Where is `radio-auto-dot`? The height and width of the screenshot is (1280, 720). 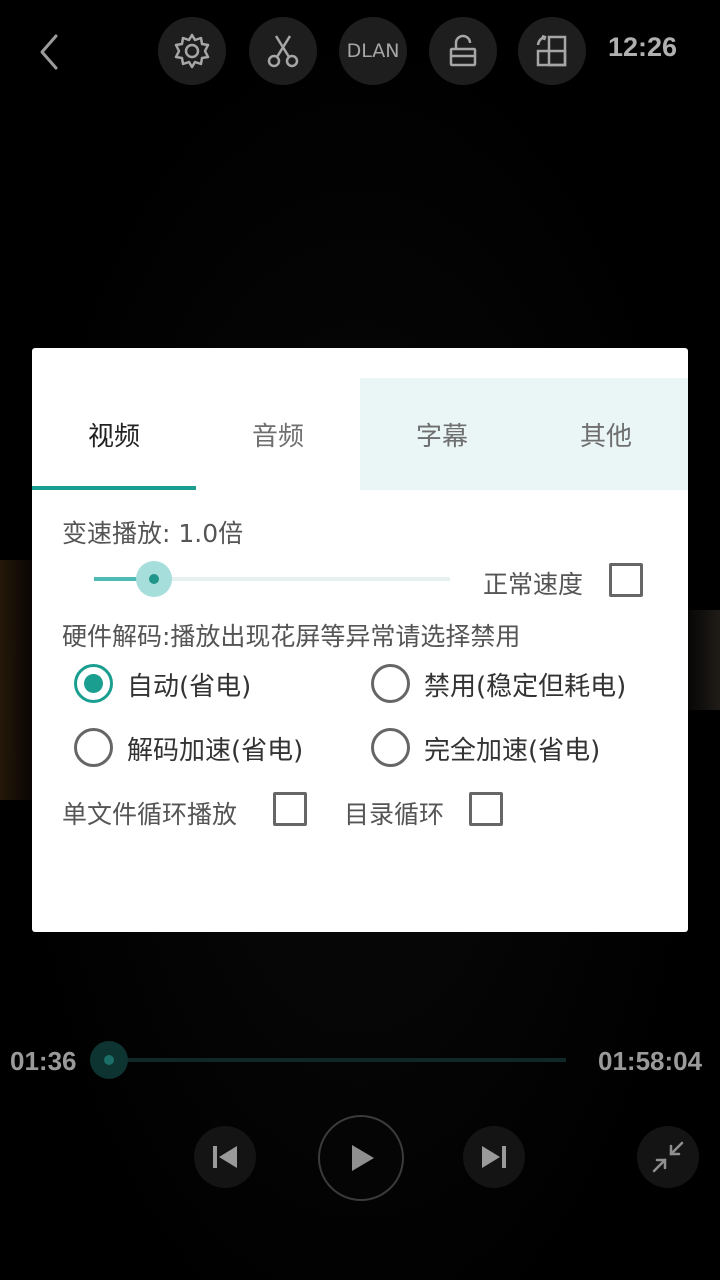
radio-auto-dot is located at coordinates (93, 683).